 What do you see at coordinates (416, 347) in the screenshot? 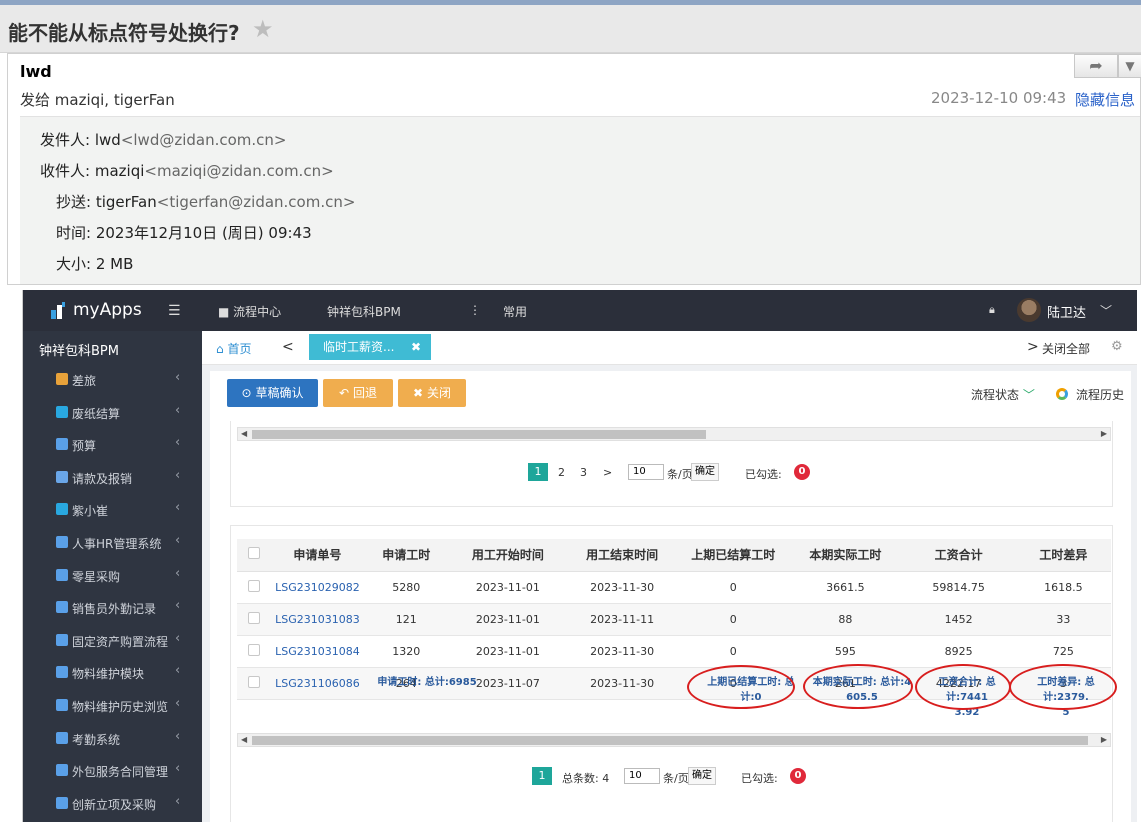
I see `close-icon: ✖` at bounding box center [416, 347].